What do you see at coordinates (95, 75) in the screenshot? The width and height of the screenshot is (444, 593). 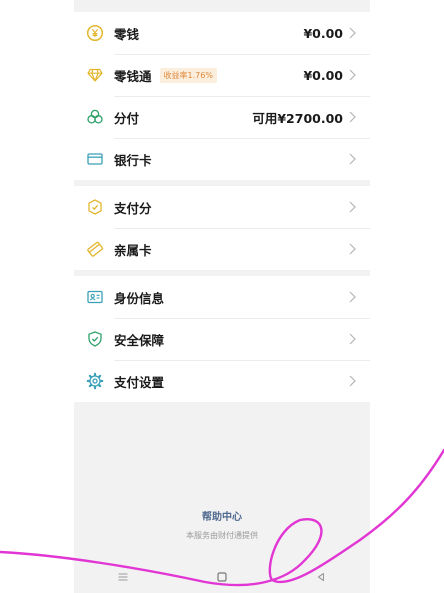 I see `diamond-icon` at bounding box center [95, 75].